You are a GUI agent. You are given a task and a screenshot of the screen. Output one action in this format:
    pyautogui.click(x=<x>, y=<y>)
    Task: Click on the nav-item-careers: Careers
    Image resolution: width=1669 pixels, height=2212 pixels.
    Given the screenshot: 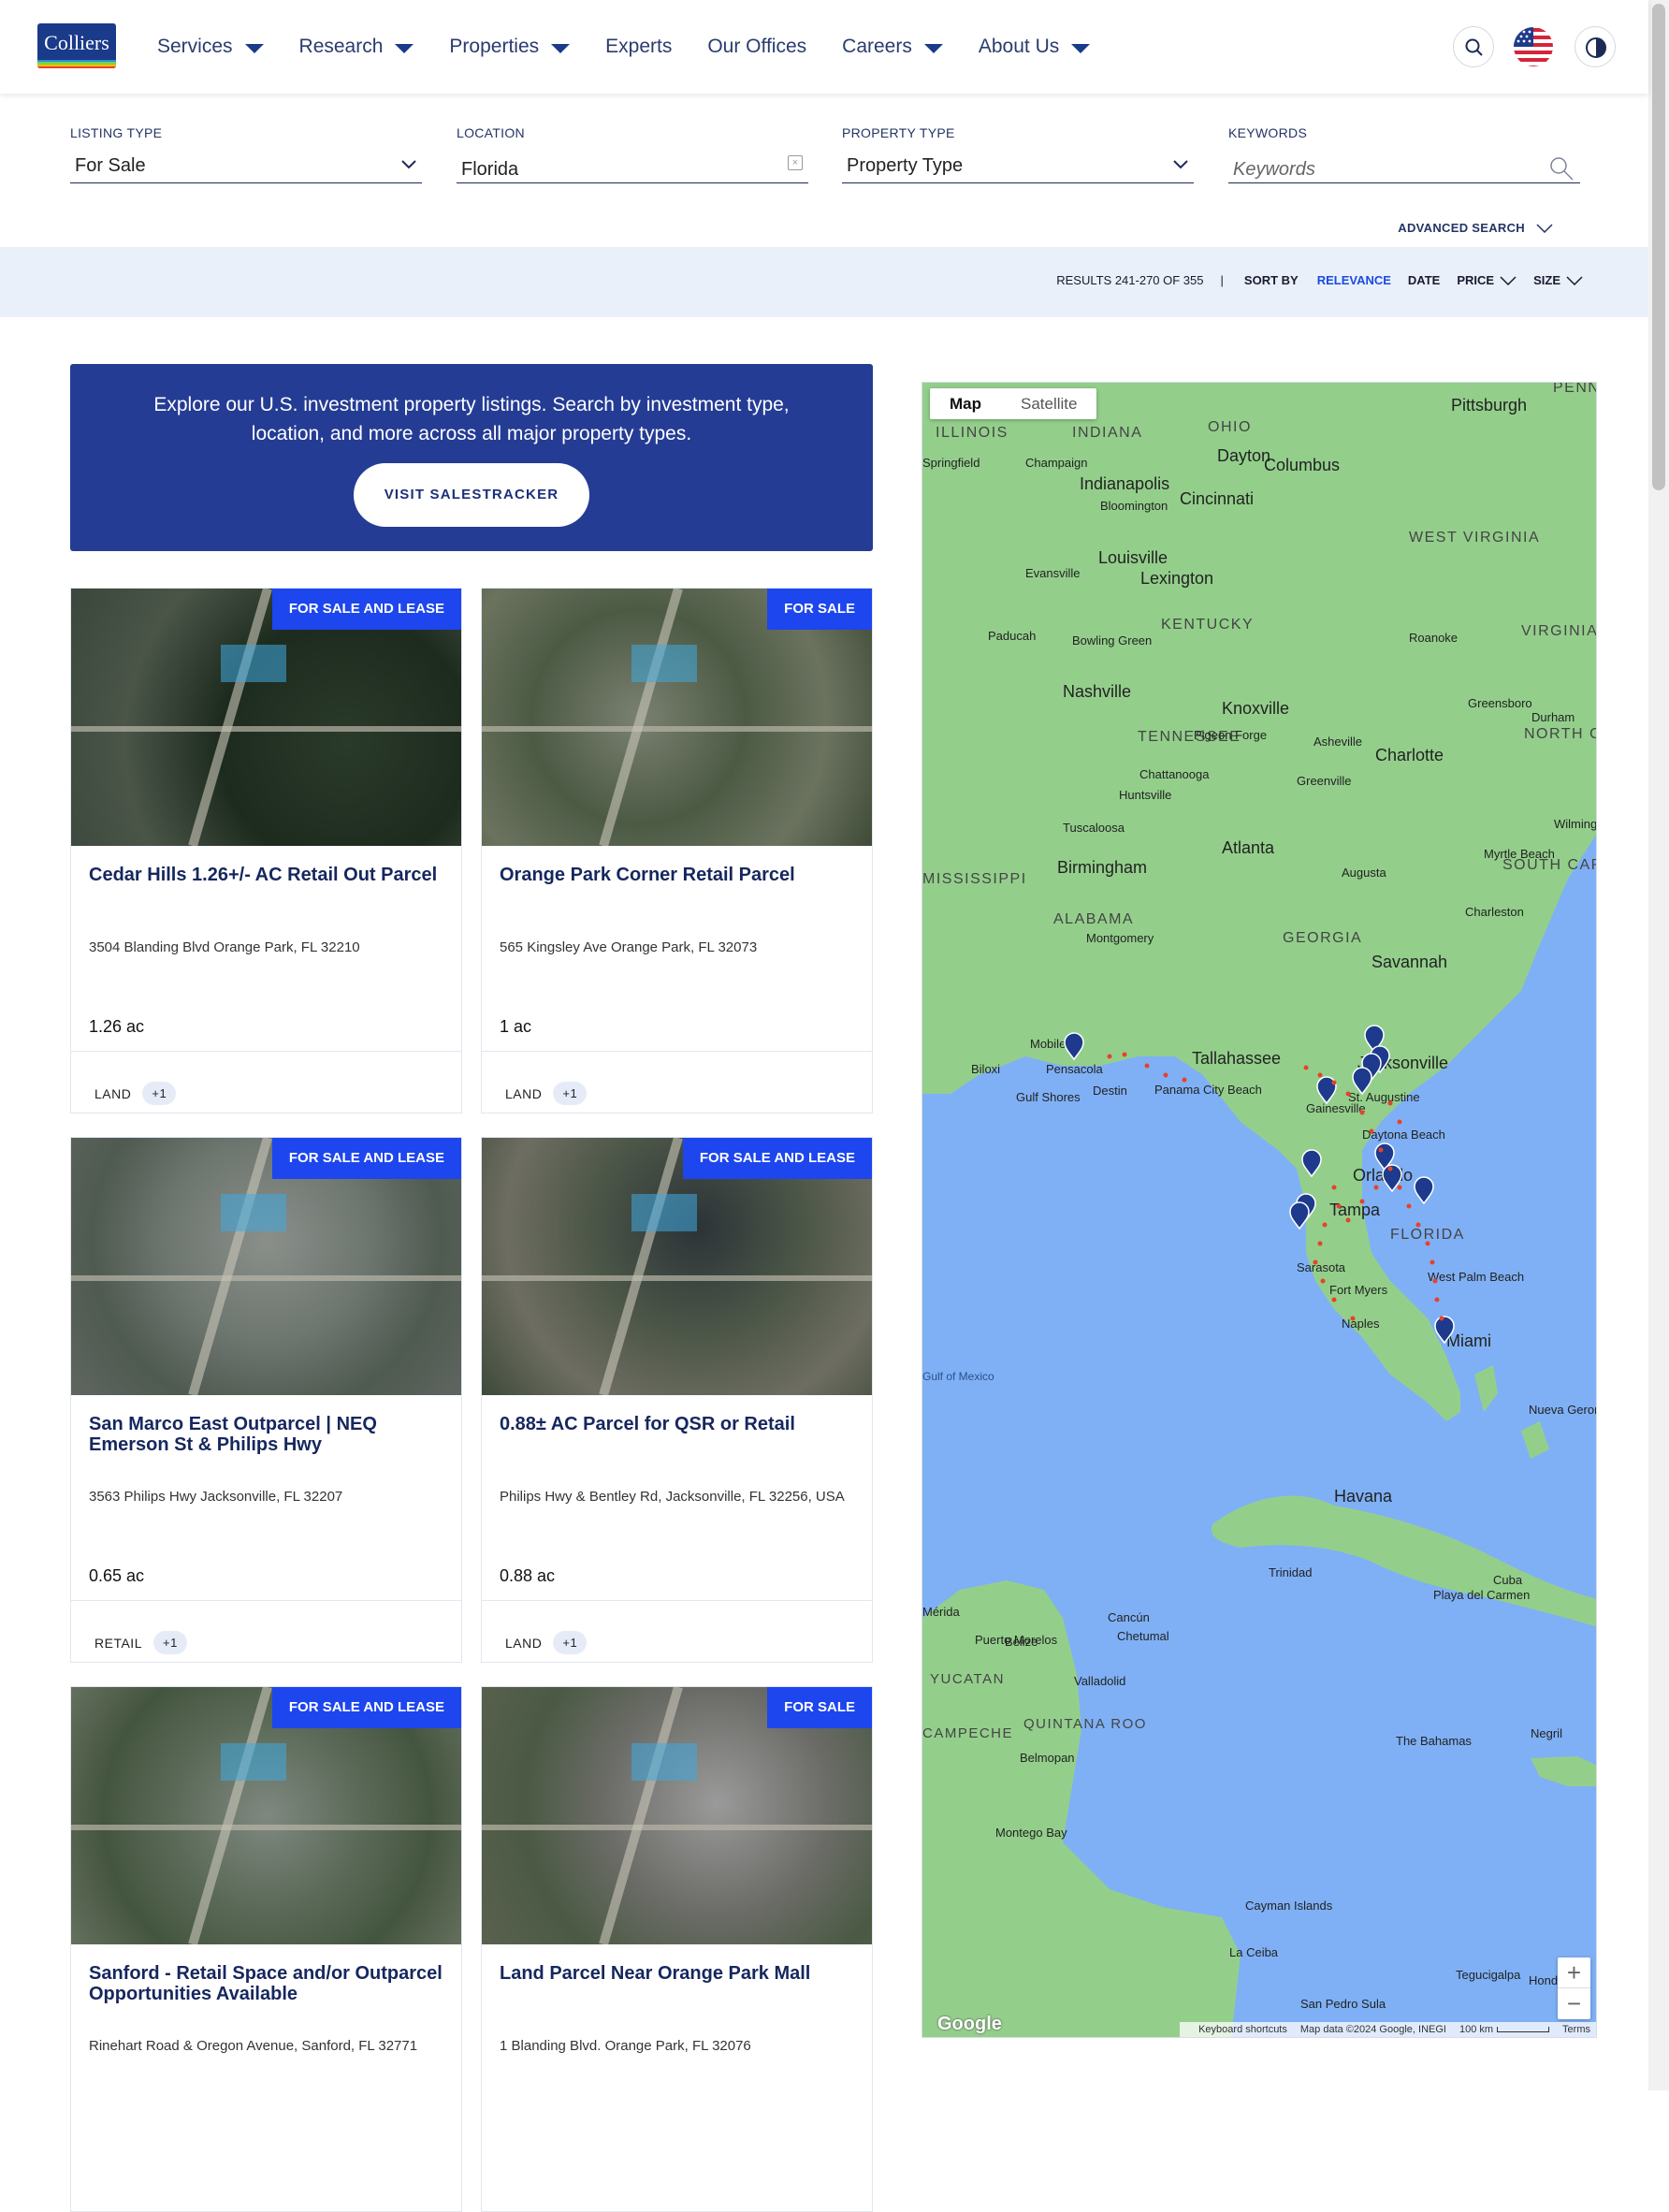 What is the action you would take?
    pyautogui.click(x=892, y=47)
    